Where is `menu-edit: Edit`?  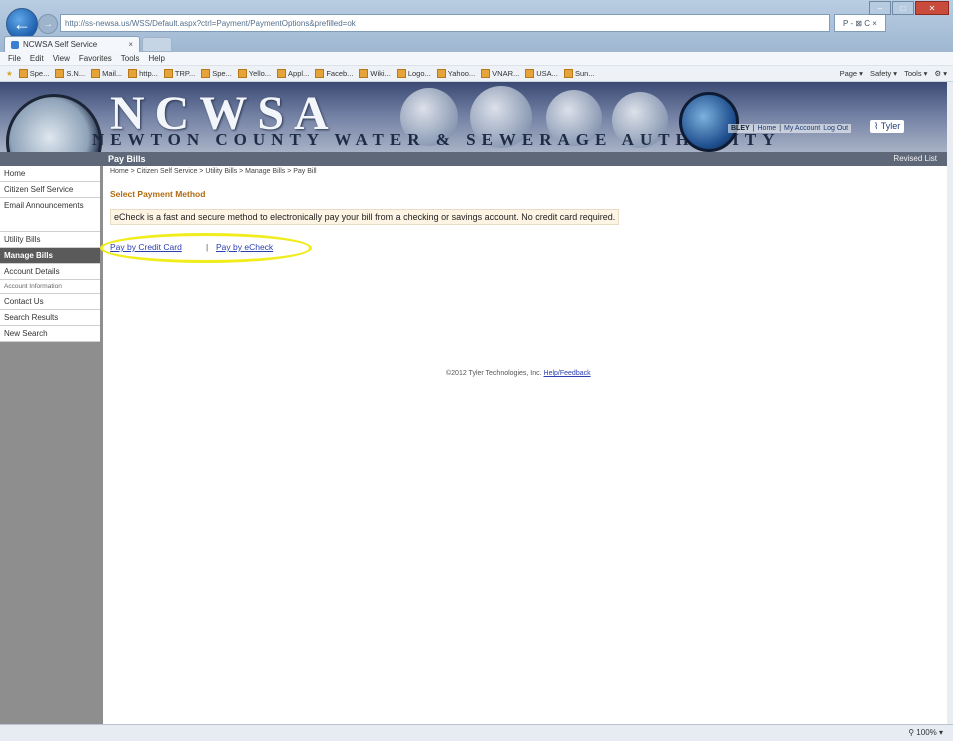
menu-edit: Edit is located at coordinates (37, 58).